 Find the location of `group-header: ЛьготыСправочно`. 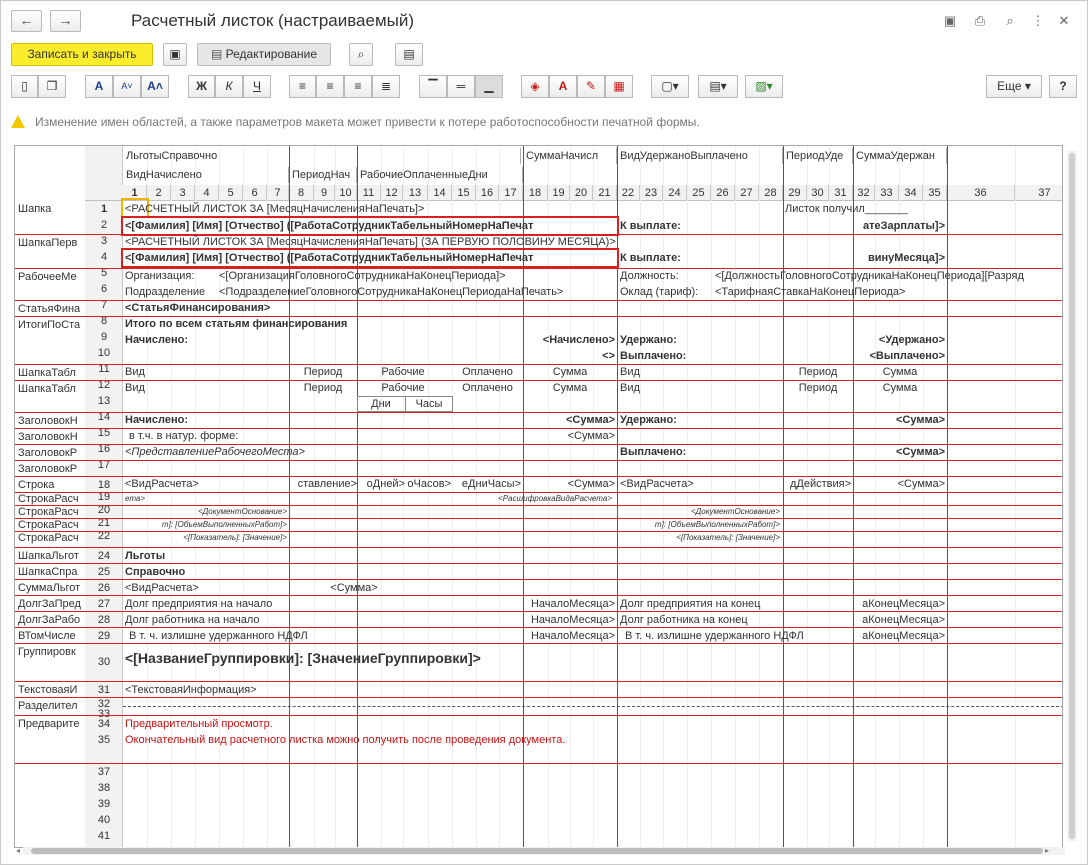

group-header: ЛьготыСправочно is located at coordinates (322, 156).